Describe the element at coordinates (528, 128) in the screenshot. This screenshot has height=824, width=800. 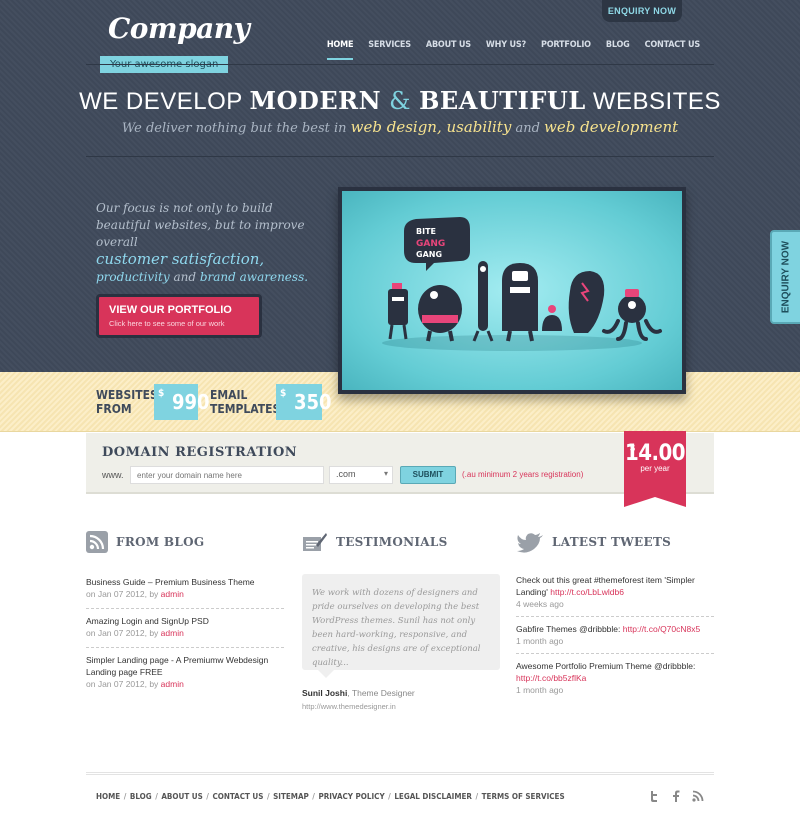
I see `subhead-and: and` at that location.